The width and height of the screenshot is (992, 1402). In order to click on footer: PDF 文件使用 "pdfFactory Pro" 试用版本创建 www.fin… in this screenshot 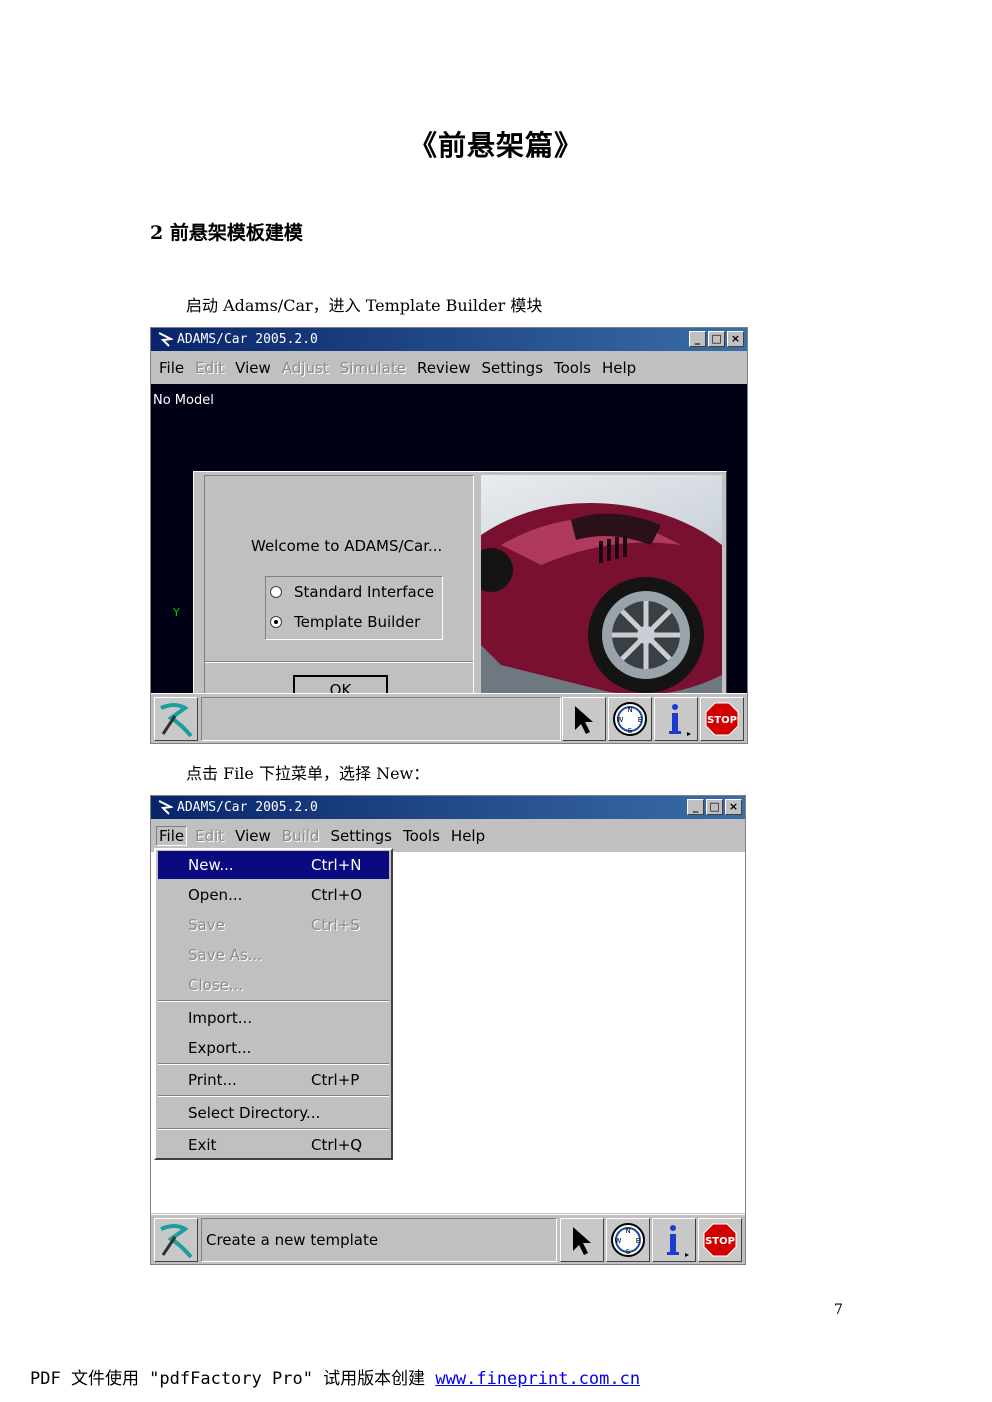, I will do `click(335, 1376)`.